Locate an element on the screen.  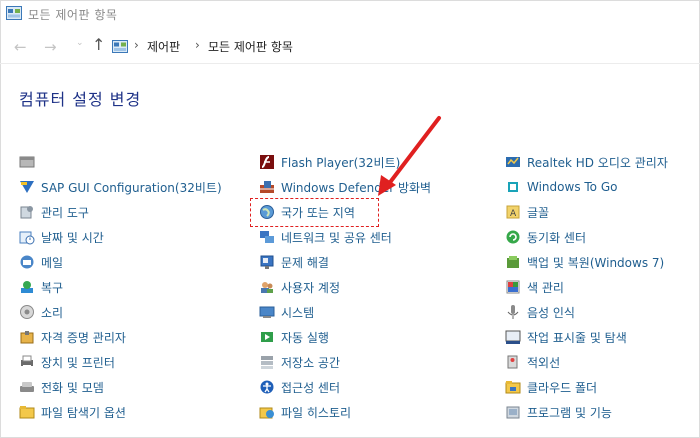
ease-of-access-icon is located at coordinates (267, 387).